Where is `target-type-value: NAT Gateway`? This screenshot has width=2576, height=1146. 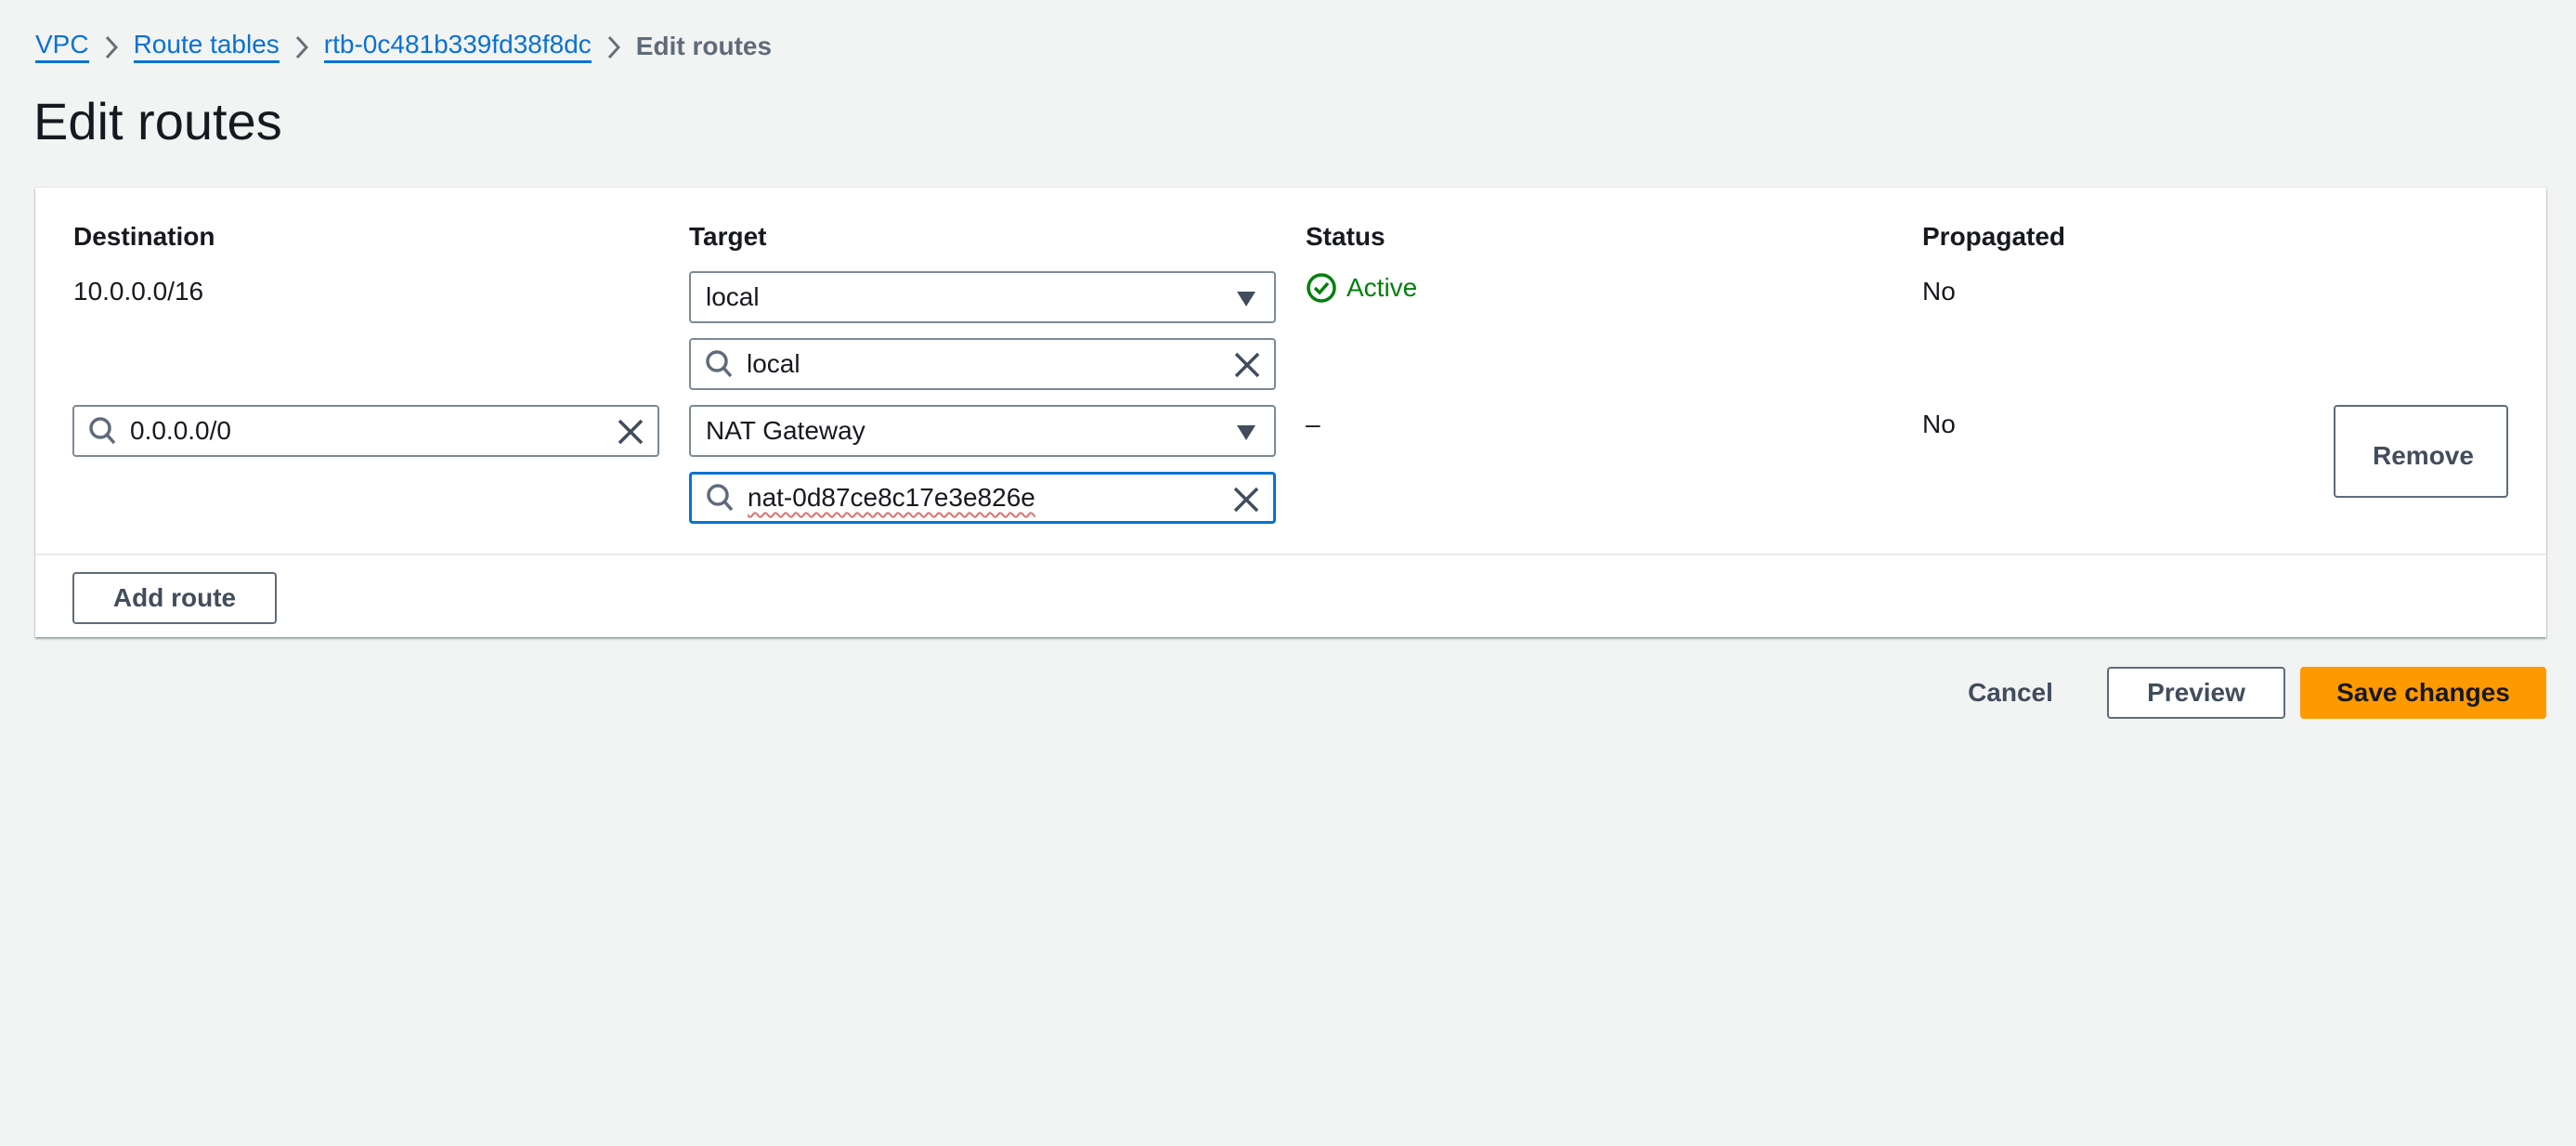 target-type-value: NAT Gateway is located at coordinates (785, 430).